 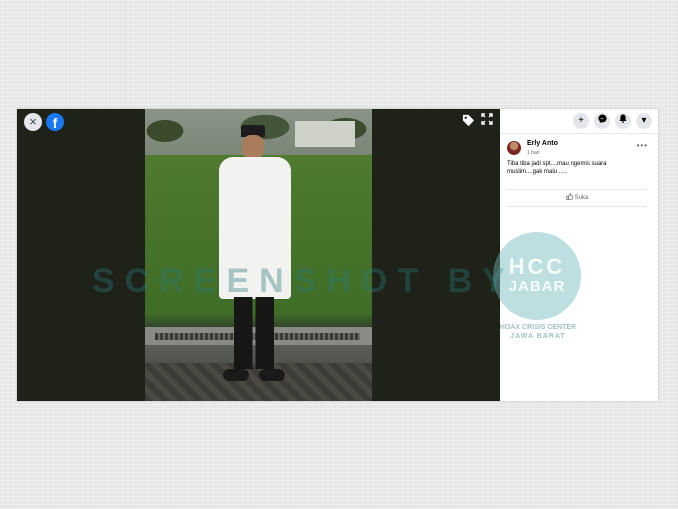 What do you see at coordinates (514, 148) in the screenshot?
I see `avatar` at bounding box center [514, 148].